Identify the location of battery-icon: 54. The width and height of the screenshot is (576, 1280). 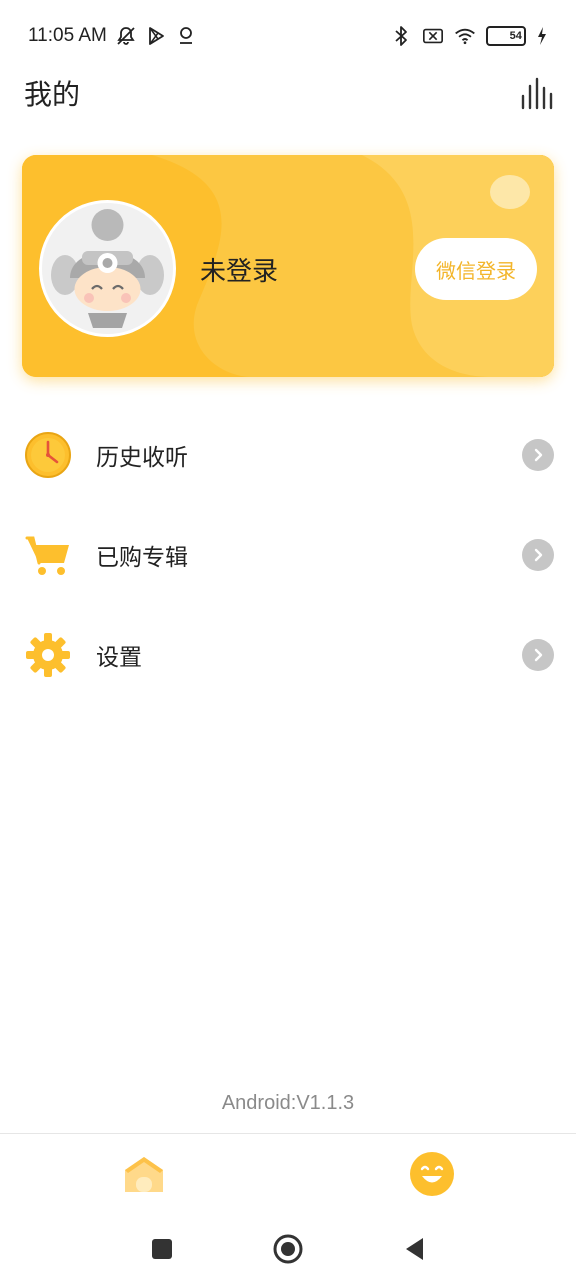
(506, 36).